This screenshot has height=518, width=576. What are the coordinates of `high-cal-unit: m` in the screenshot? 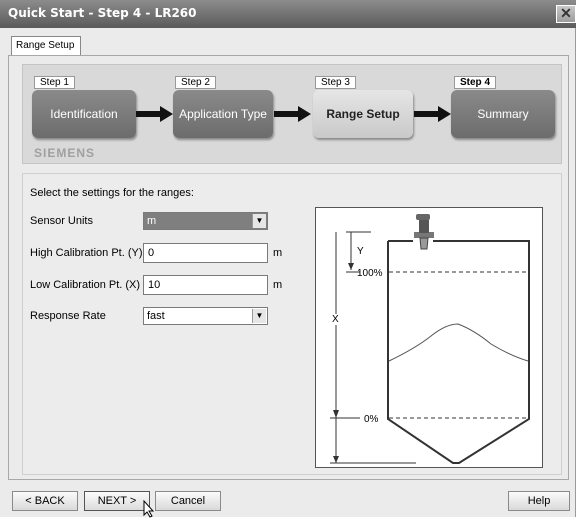 It's located at (278, 253).